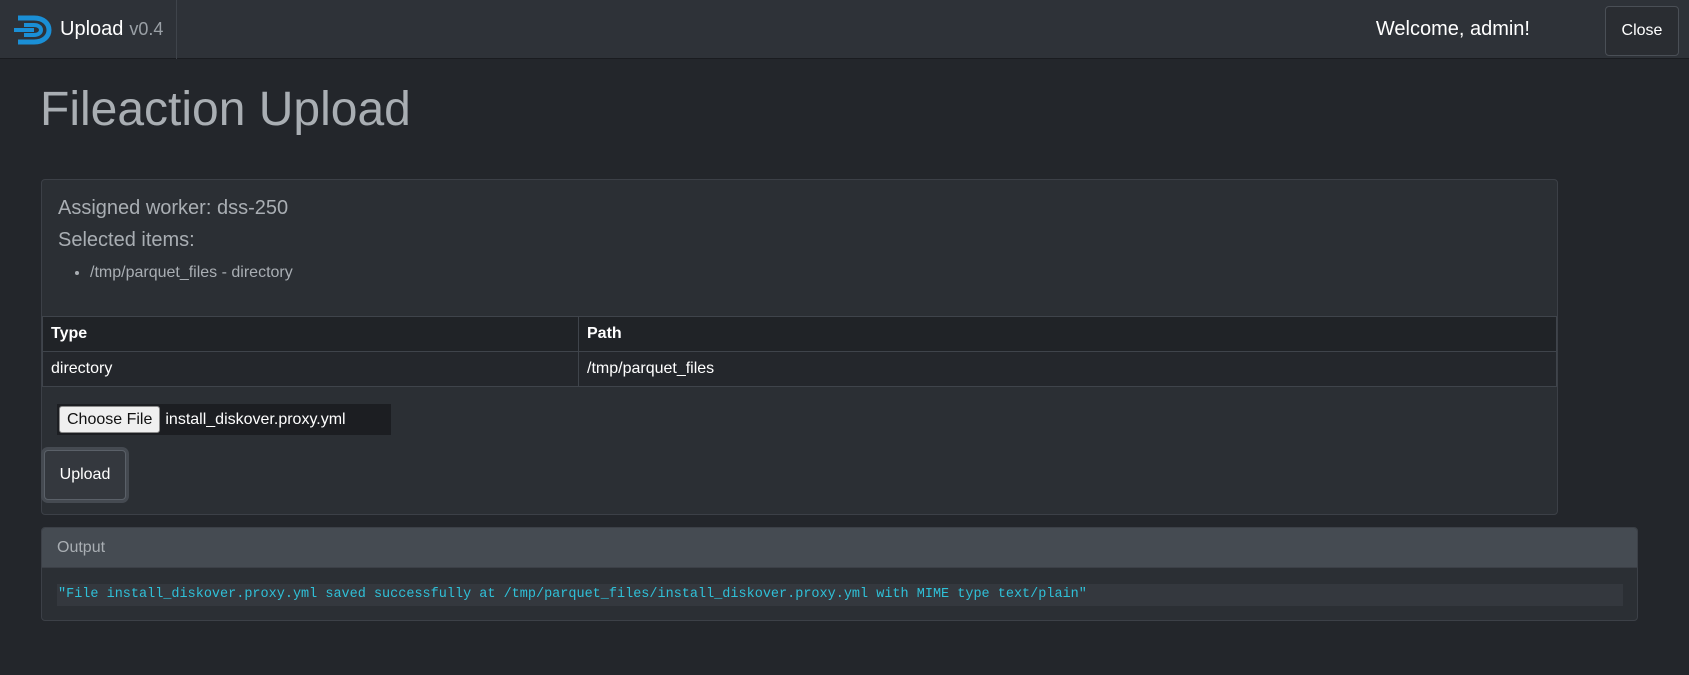 The height and width of the screenshot is (675, 1689). What do you see at coordinates (173, 208) in the screenshot?
I see `assigned-worker: Assigned worker: dss-250` at bounding box center [173, 208].